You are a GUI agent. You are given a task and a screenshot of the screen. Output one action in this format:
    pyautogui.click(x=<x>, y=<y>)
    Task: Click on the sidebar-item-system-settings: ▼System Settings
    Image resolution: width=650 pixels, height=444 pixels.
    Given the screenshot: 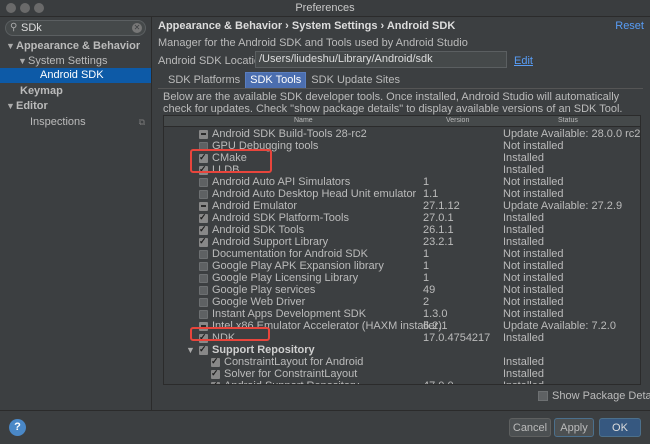 What is the action you would take?
    pyautogui.click(x=62, y=61)
    